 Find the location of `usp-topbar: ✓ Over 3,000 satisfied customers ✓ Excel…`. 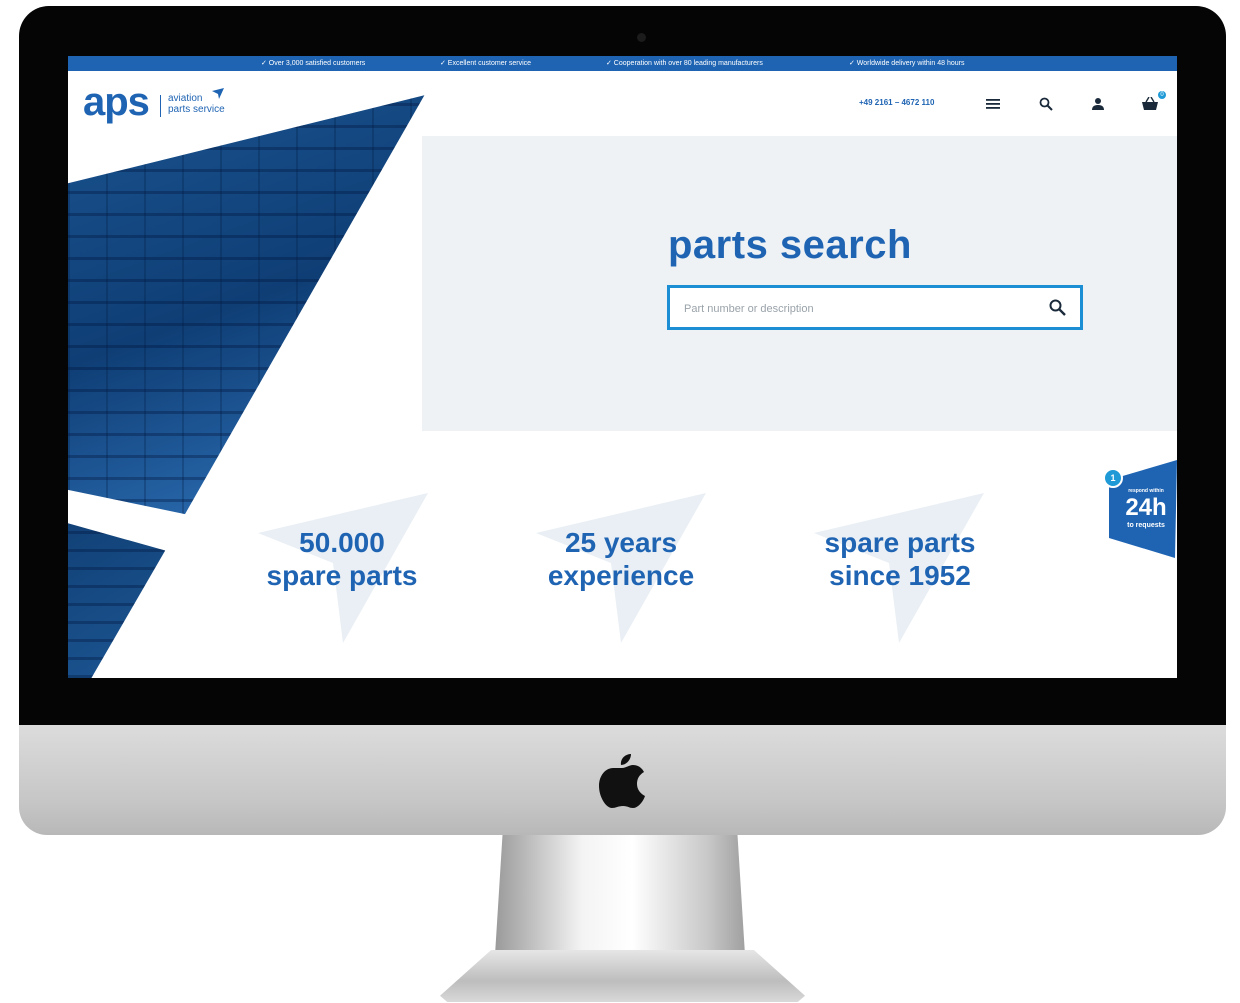

usp-topbar: ✓ Over 3,000 satisfied customers ✓ Excel… is located at coordinates (622, 63).